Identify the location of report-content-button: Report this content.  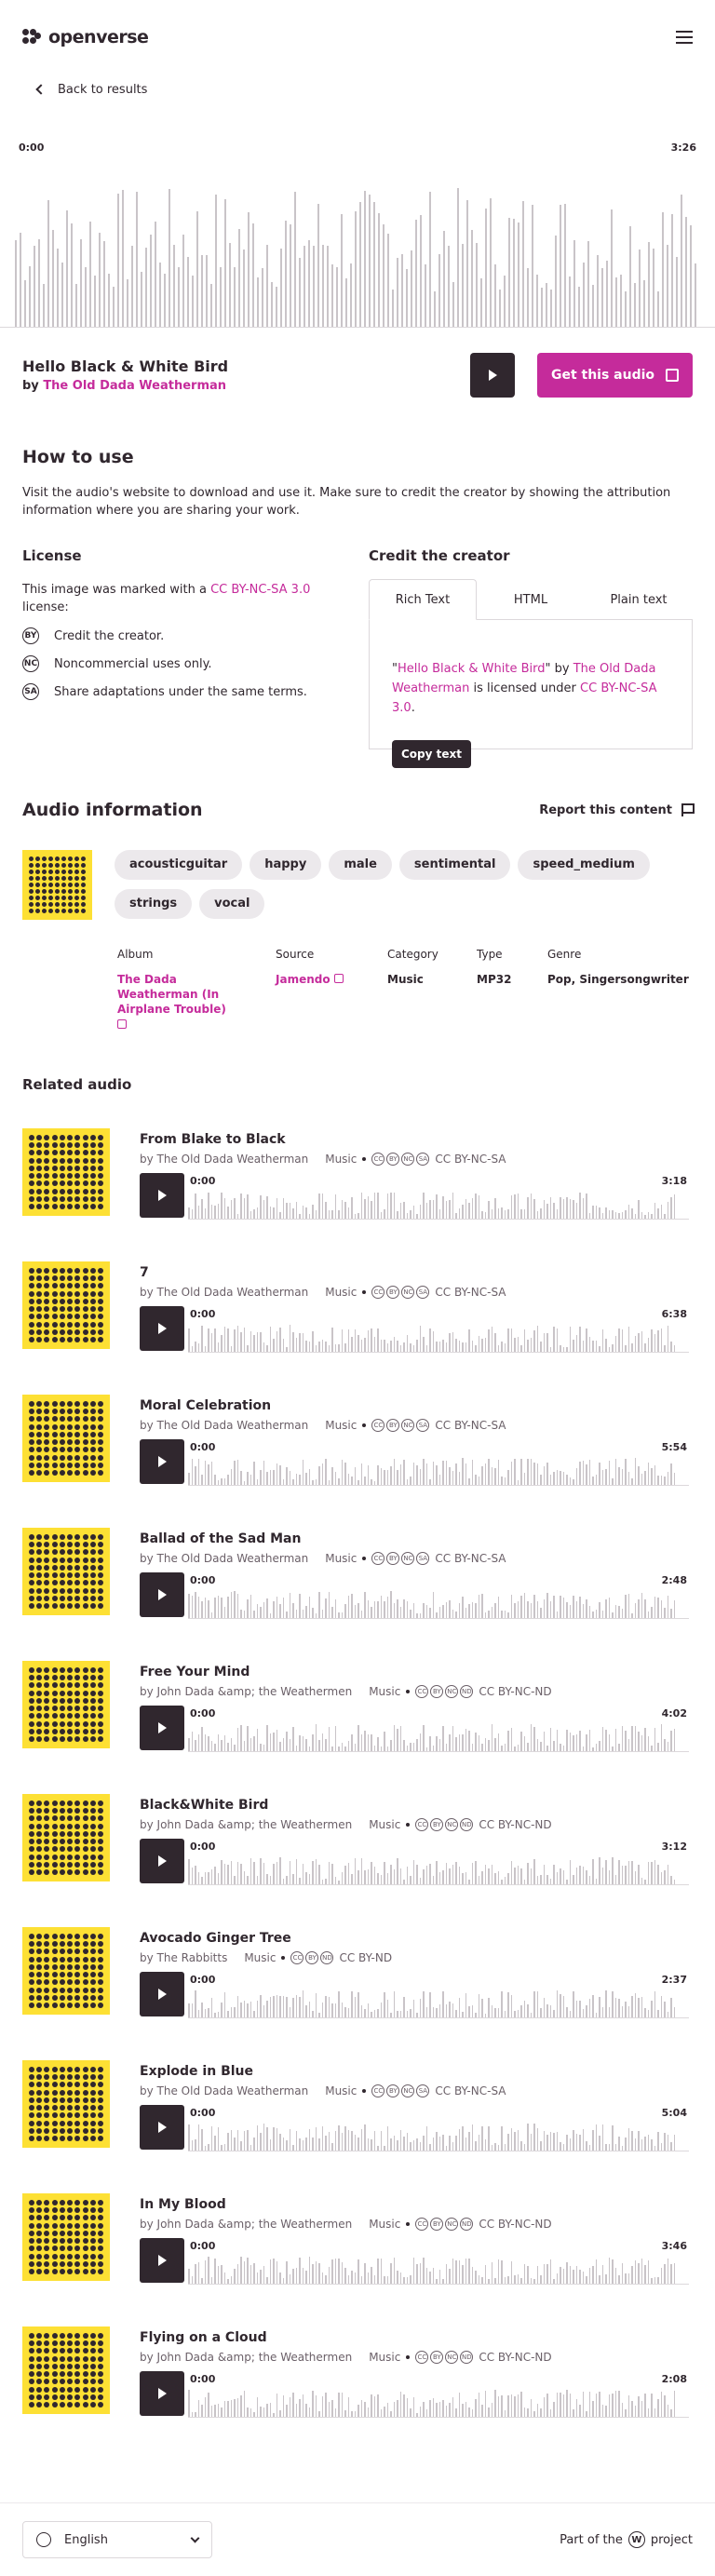
(617, 810).